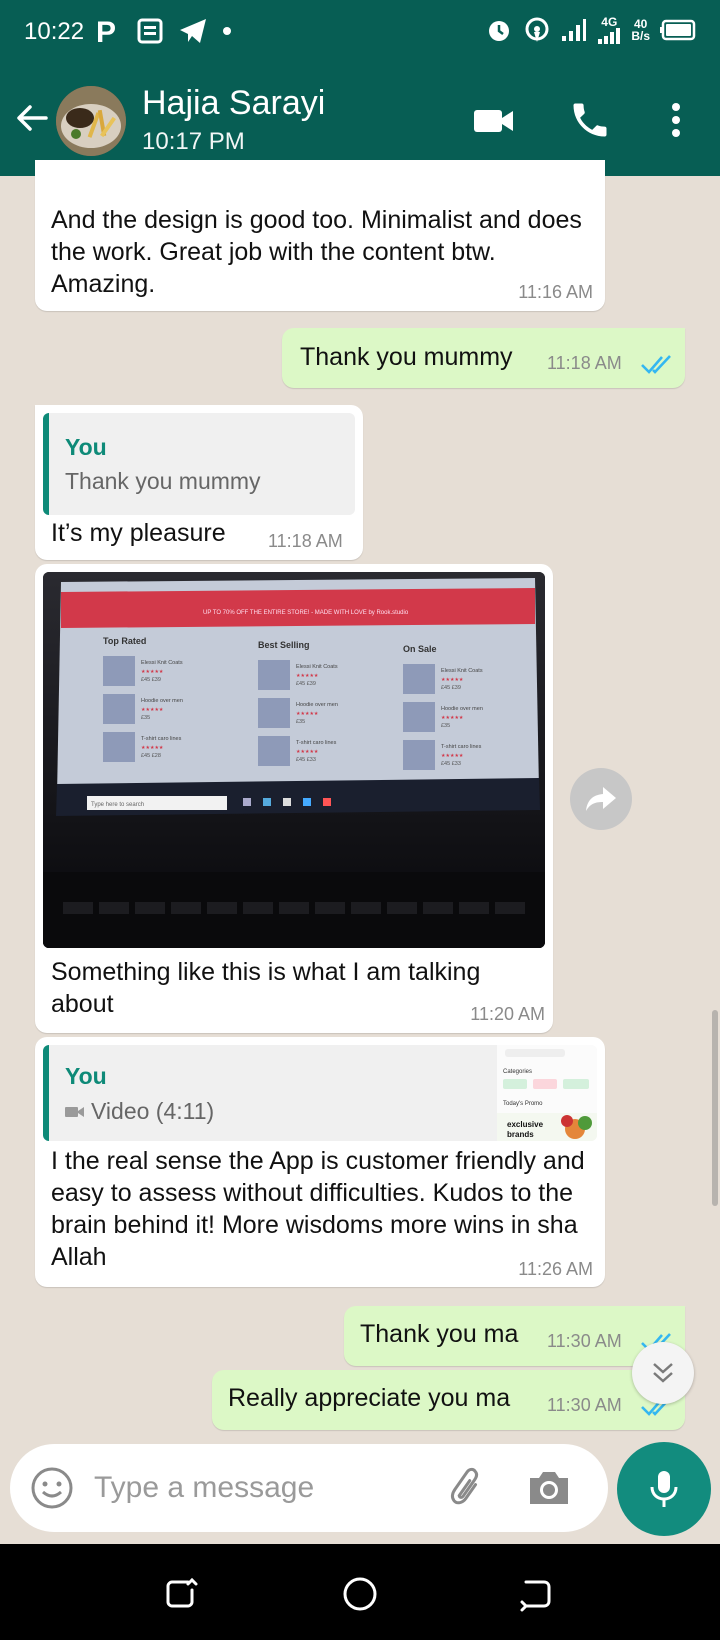 This screenshot has width=720, height=1640. I want to click on forward-button, so click(601, 799).